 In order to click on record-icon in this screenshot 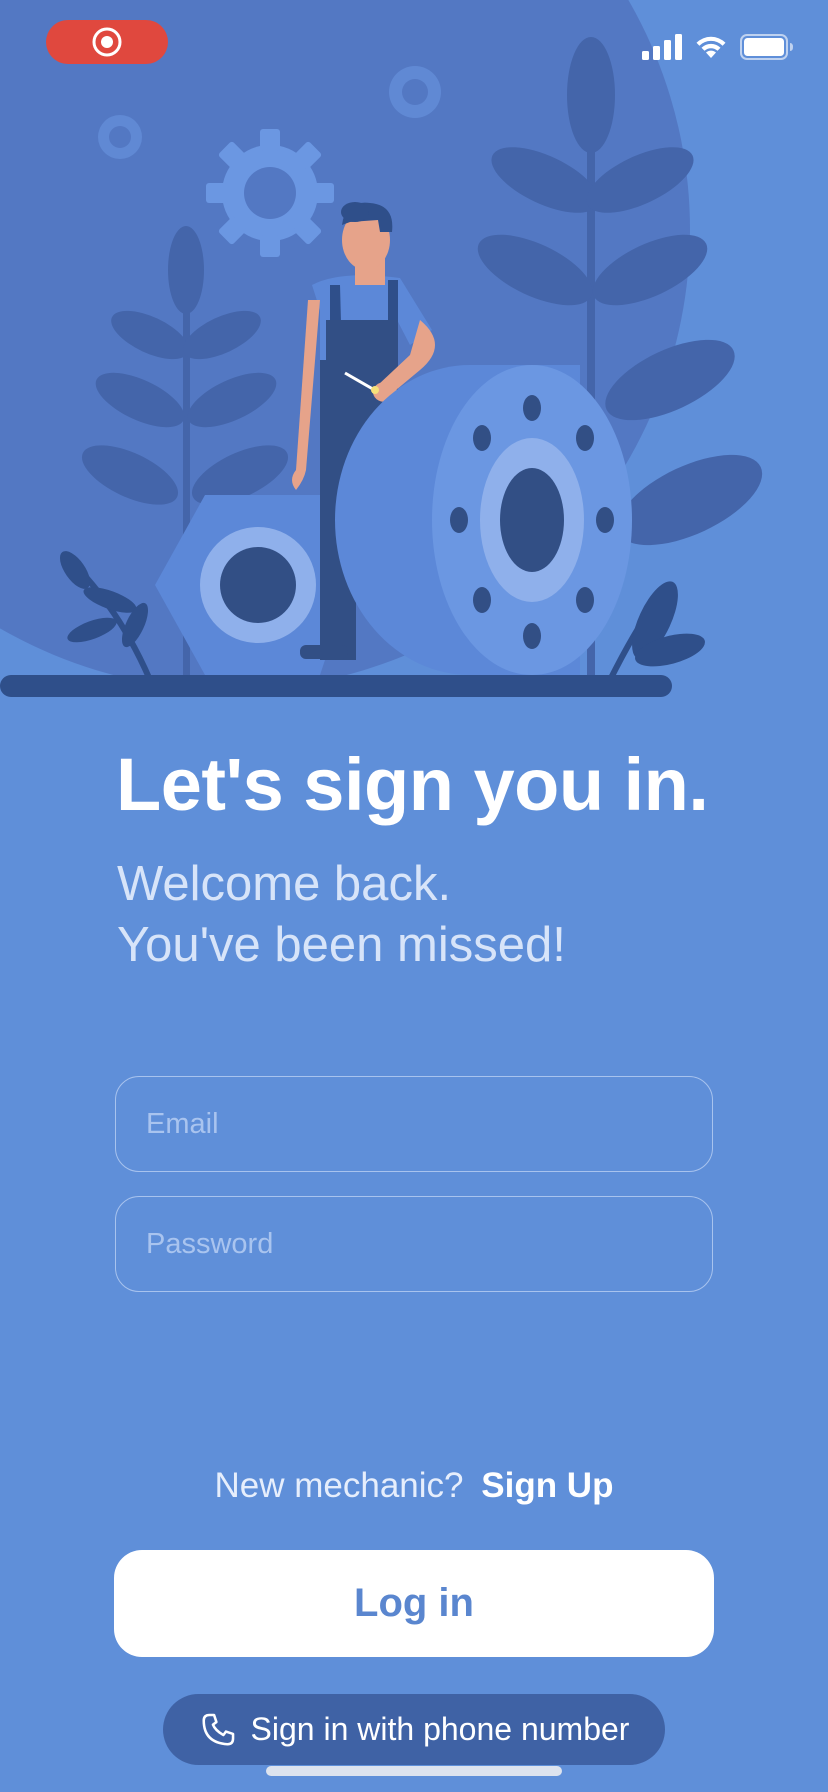, I will do `click(107, 42)`.